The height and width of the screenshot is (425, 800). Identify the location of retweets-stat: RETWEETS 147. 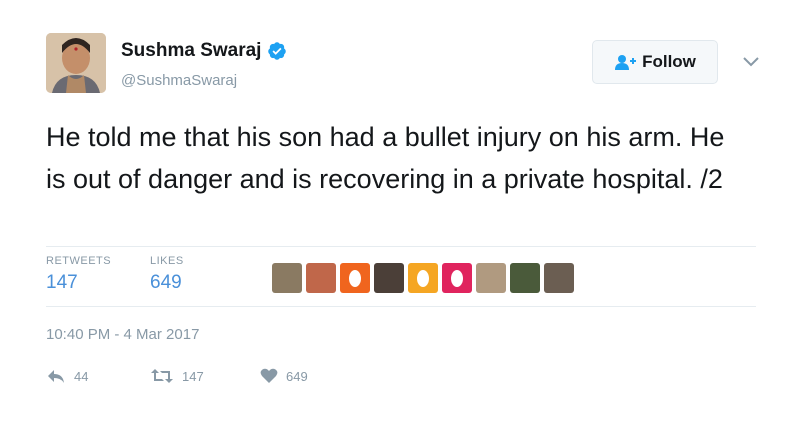
(78, 274).